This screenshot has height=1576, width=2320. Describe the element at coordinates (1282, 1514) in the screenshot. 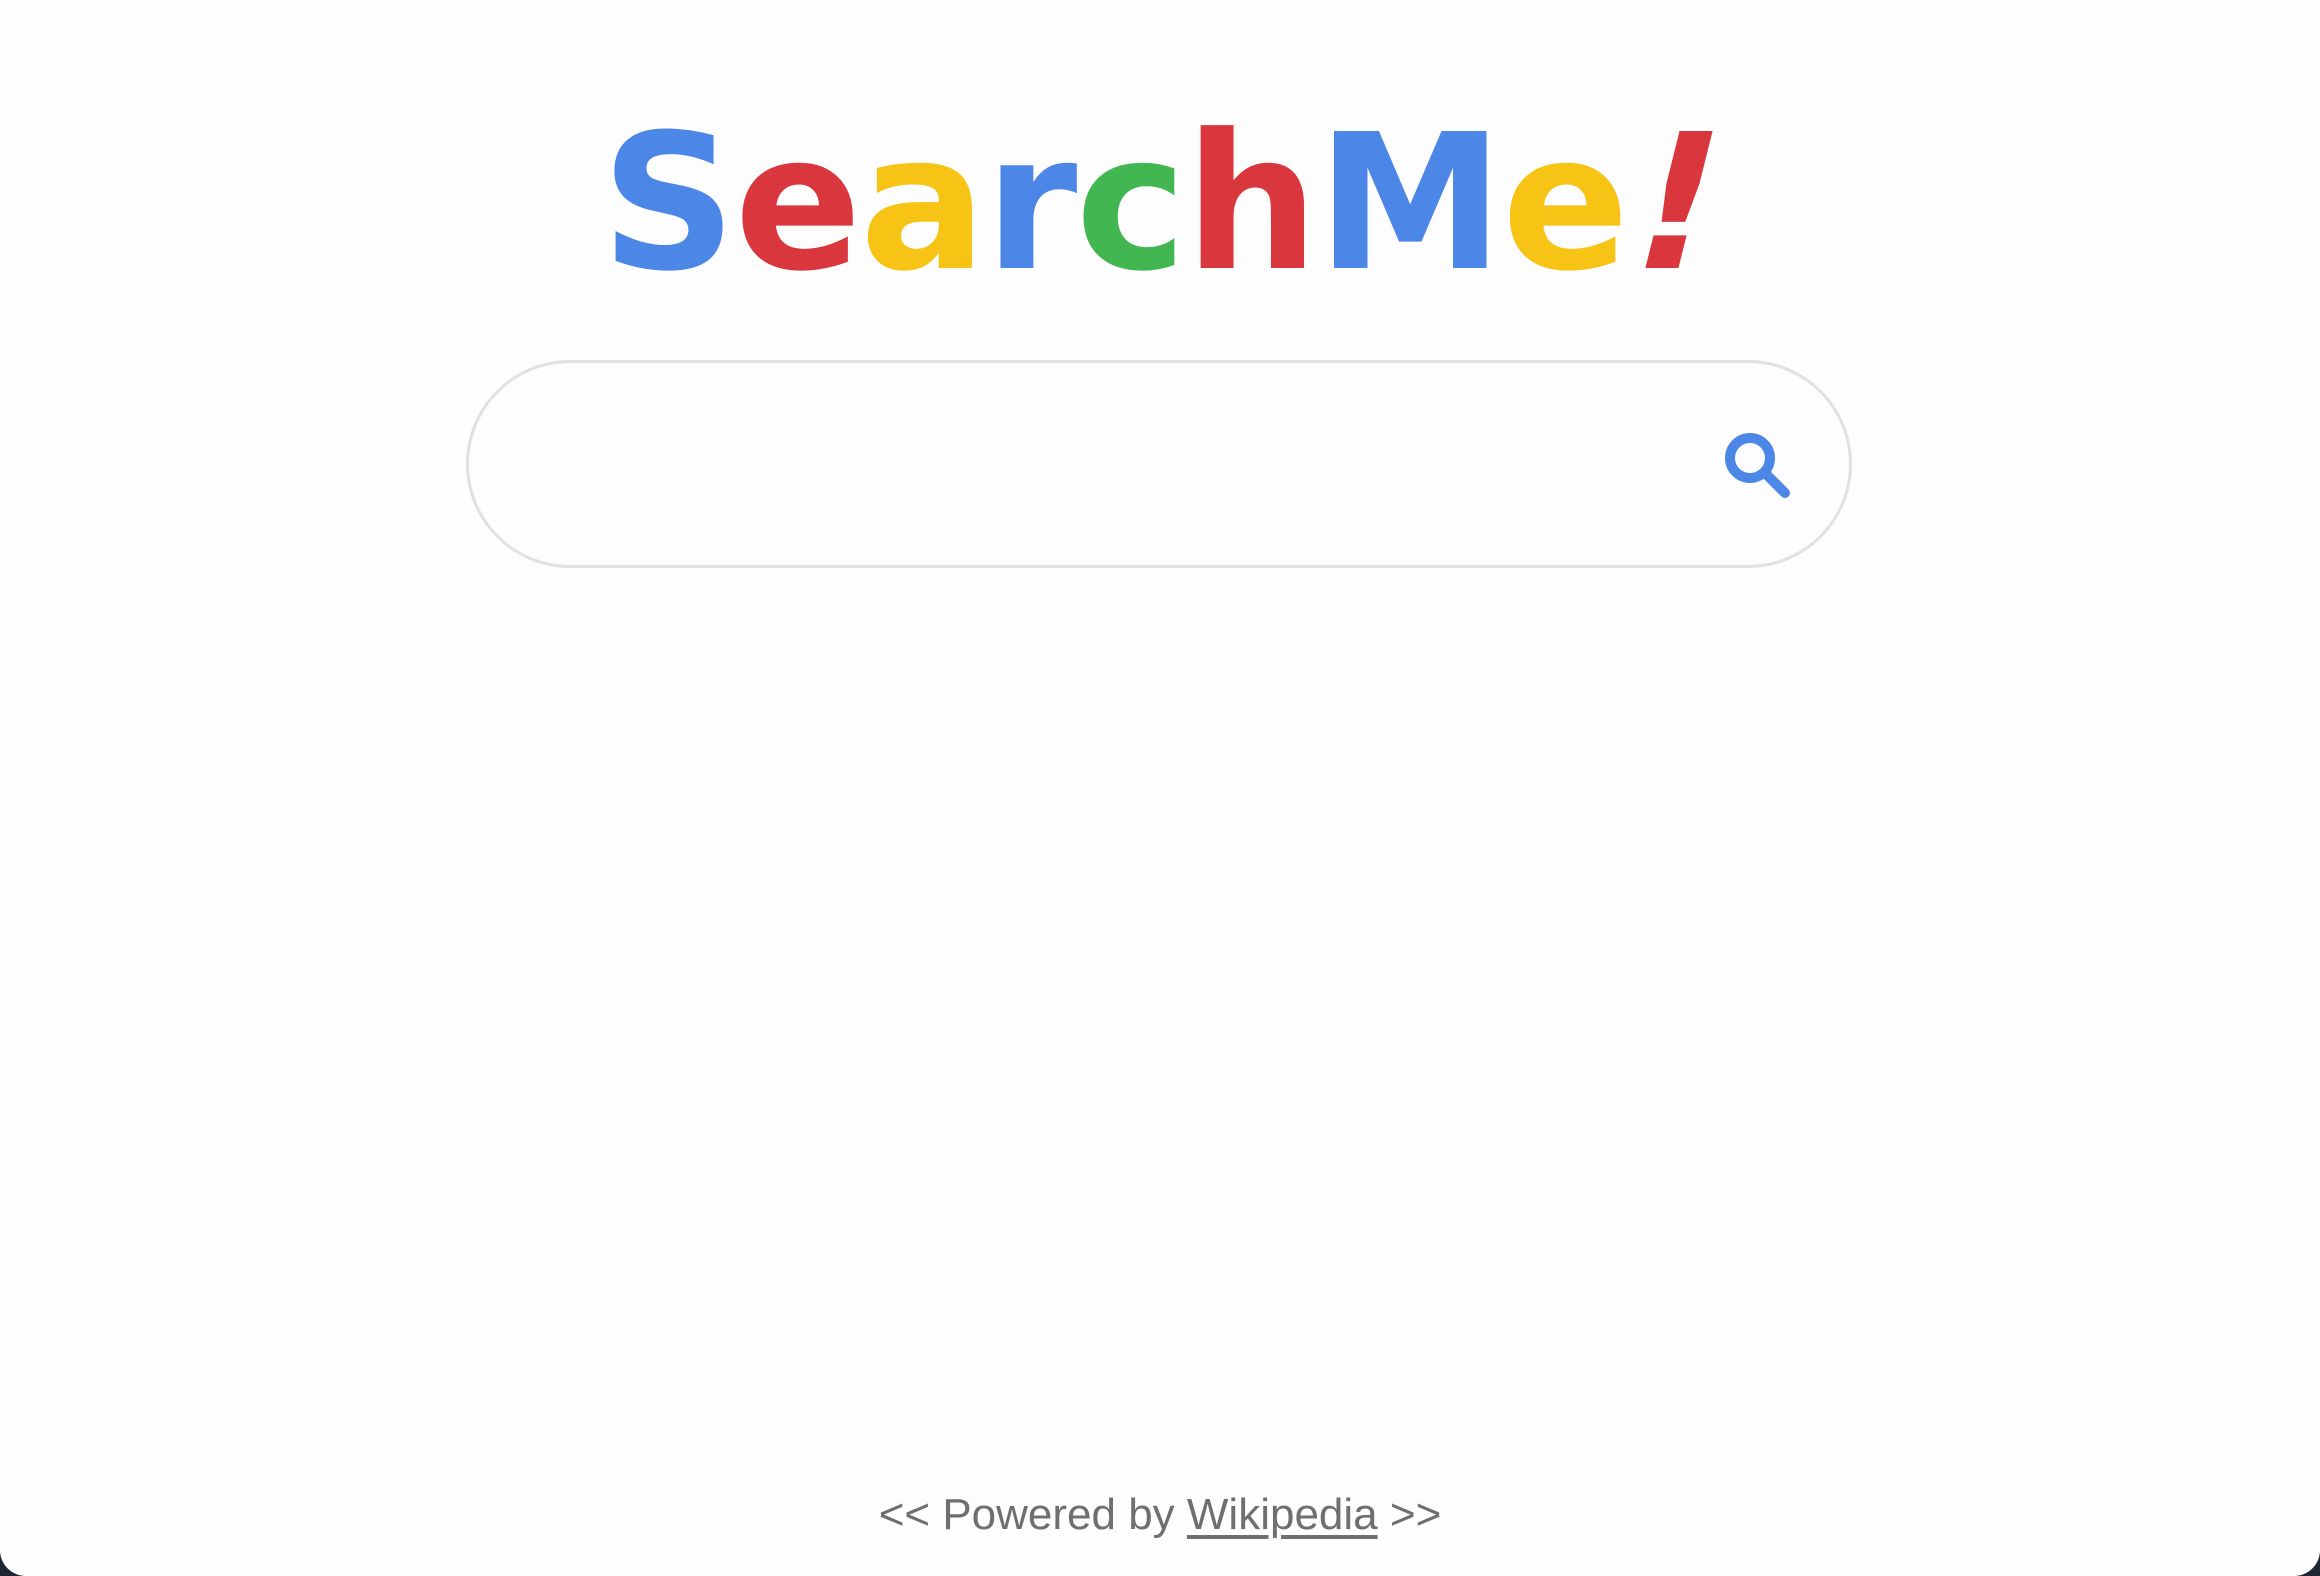

I see `wikipedia-link: Wikipedia` at that location.